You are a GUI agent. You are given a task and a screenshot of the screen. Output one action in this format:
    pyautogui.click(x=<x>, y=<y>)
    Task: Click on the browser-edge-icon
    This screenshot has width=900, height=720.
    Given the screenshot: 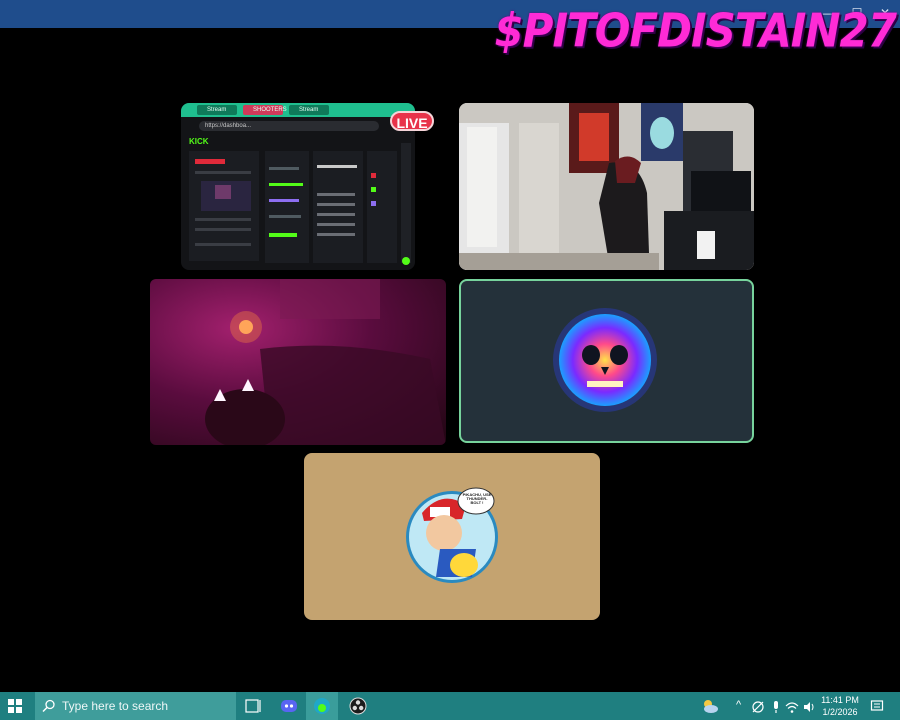 What is the action you would take?
    pyautogui.click(x=322, y=706)
    